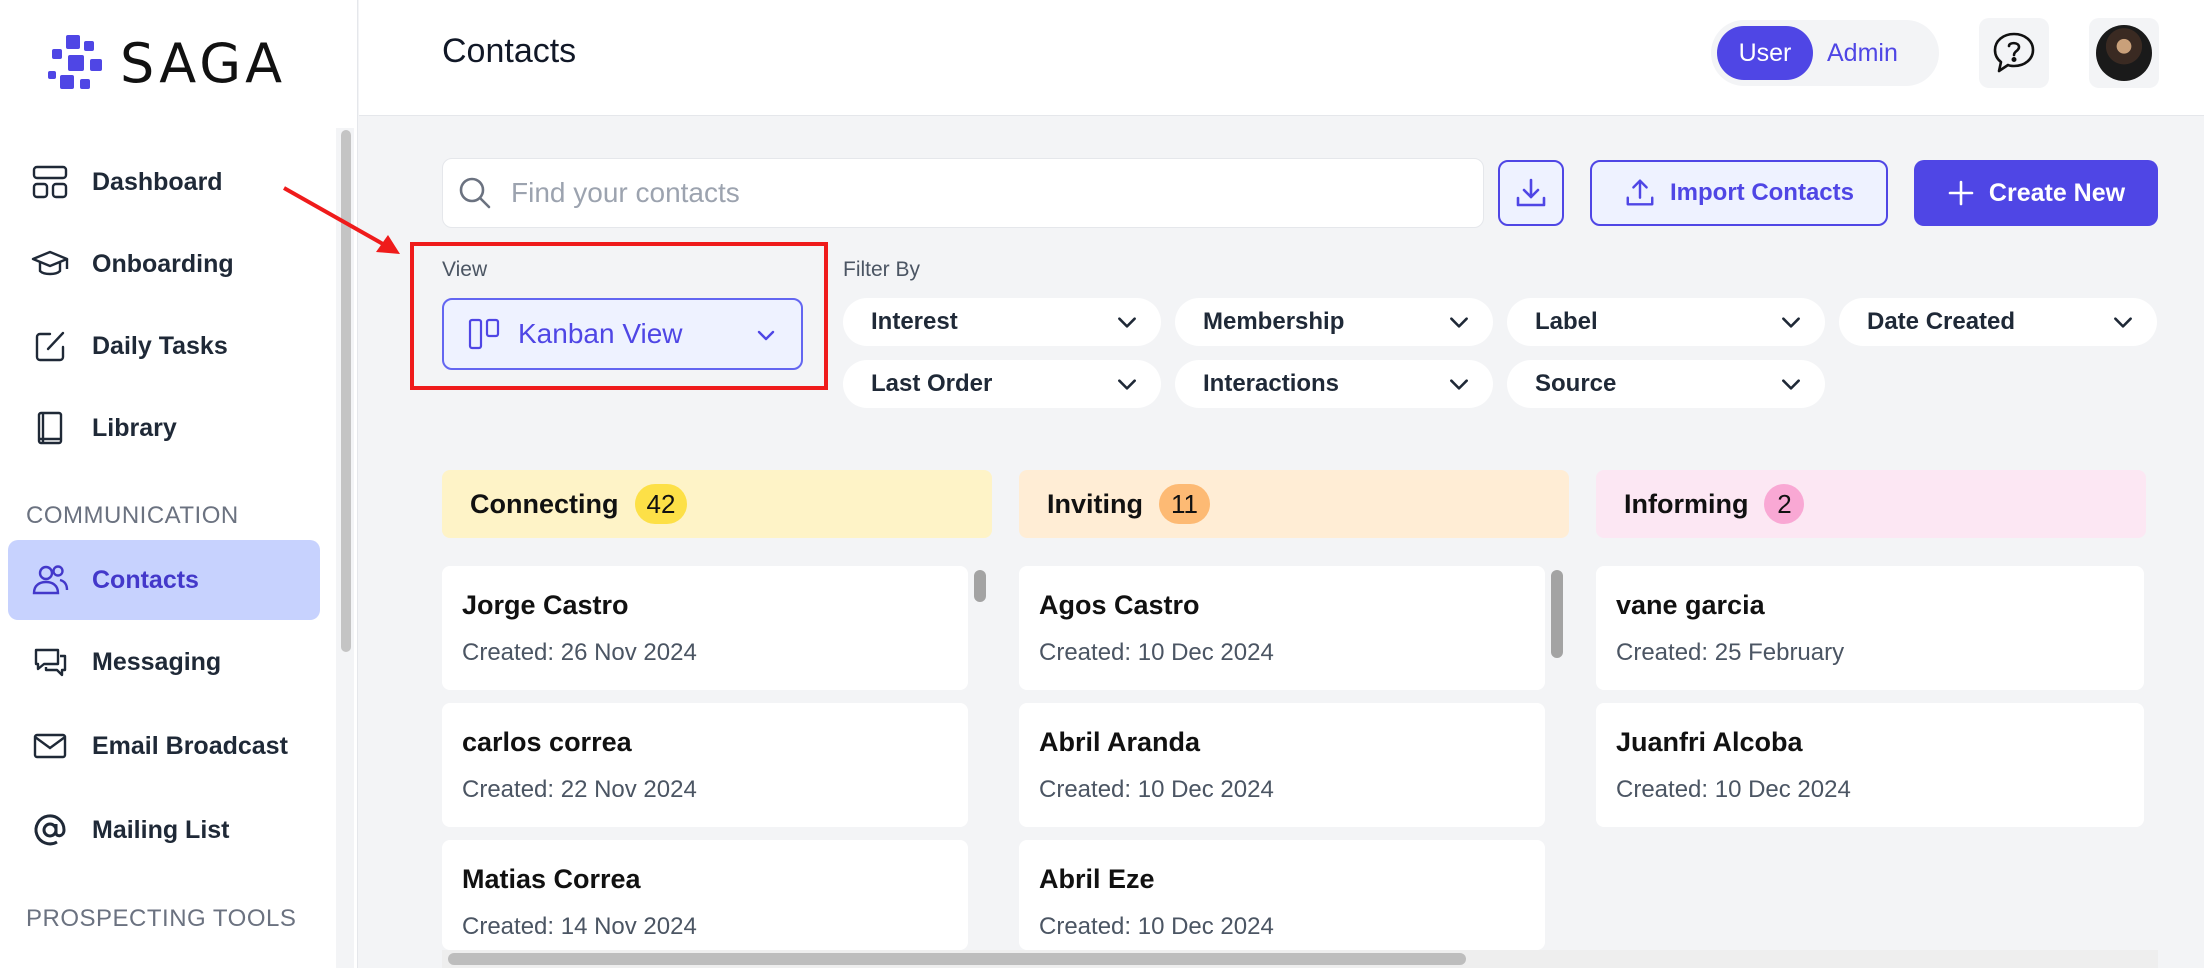  What do you see at coordinates (203, 63) in the screenshot?
I see `logo-text: SAGA` at bounding box center [203, 63].